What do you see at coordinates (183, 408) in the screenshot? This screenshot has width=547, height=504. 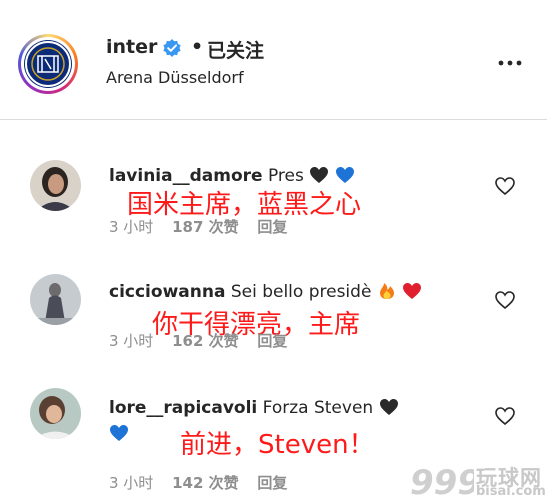 I see `comment-username: lore__rapicavoli` at bounding box center [183, 408].